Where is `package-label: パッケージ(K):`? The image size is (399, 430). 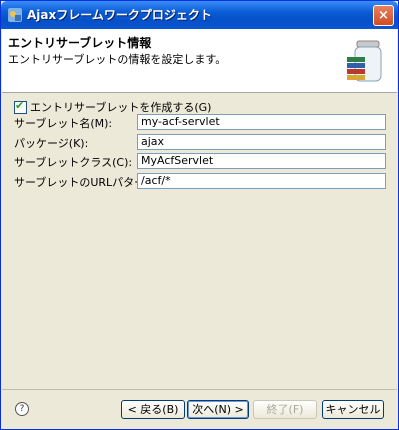 package-label: パッケージ(K): is located at coordinates (51, 143).